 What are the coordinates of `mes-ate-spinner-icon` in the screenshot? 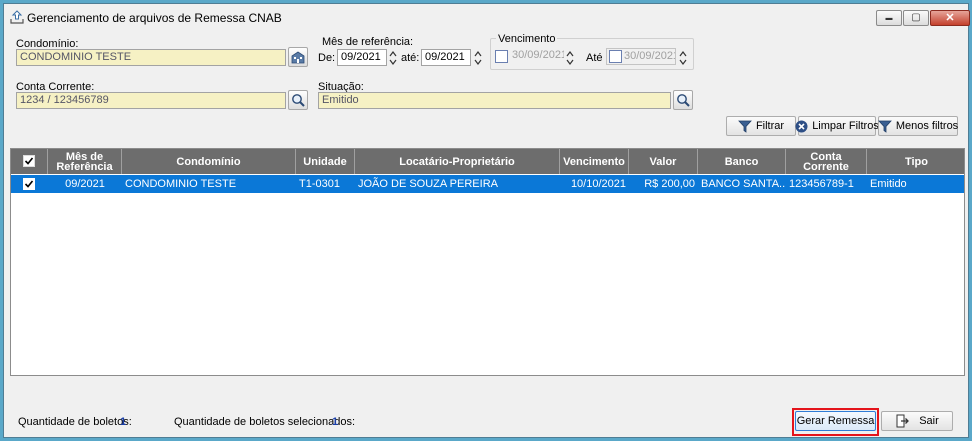 It's located at (478, 58).